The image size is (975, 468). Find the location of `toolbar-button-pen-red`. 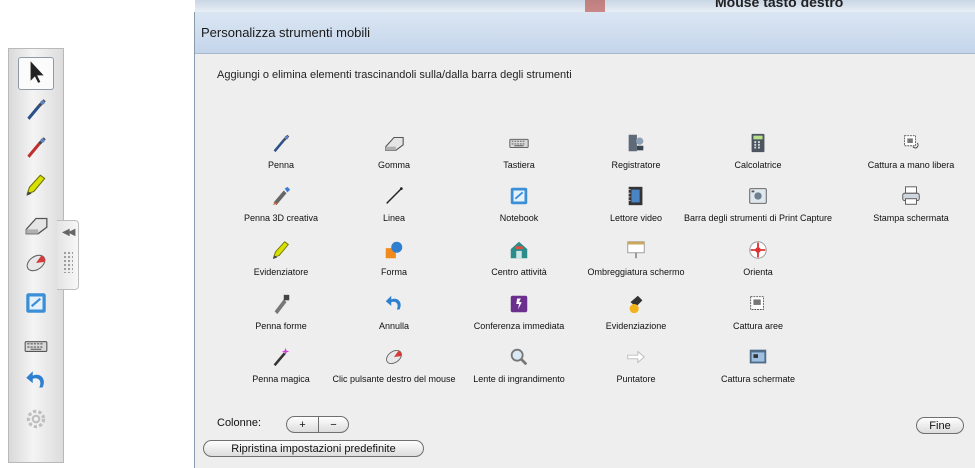

toolbar-button-pen-red is located at coordinates (36, 149).